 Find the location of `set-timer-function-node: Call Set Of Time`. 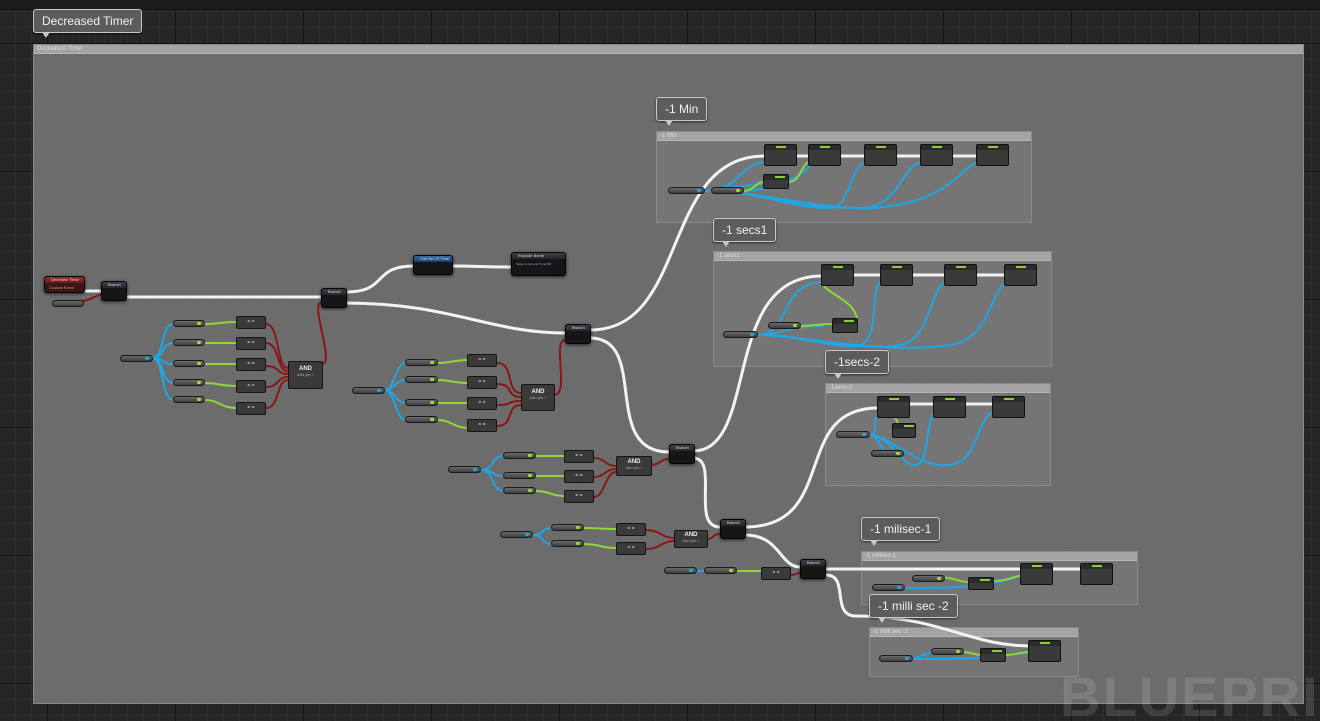

set-timer-function-node: Call Set Of Time is located at coordinates (433, 265).